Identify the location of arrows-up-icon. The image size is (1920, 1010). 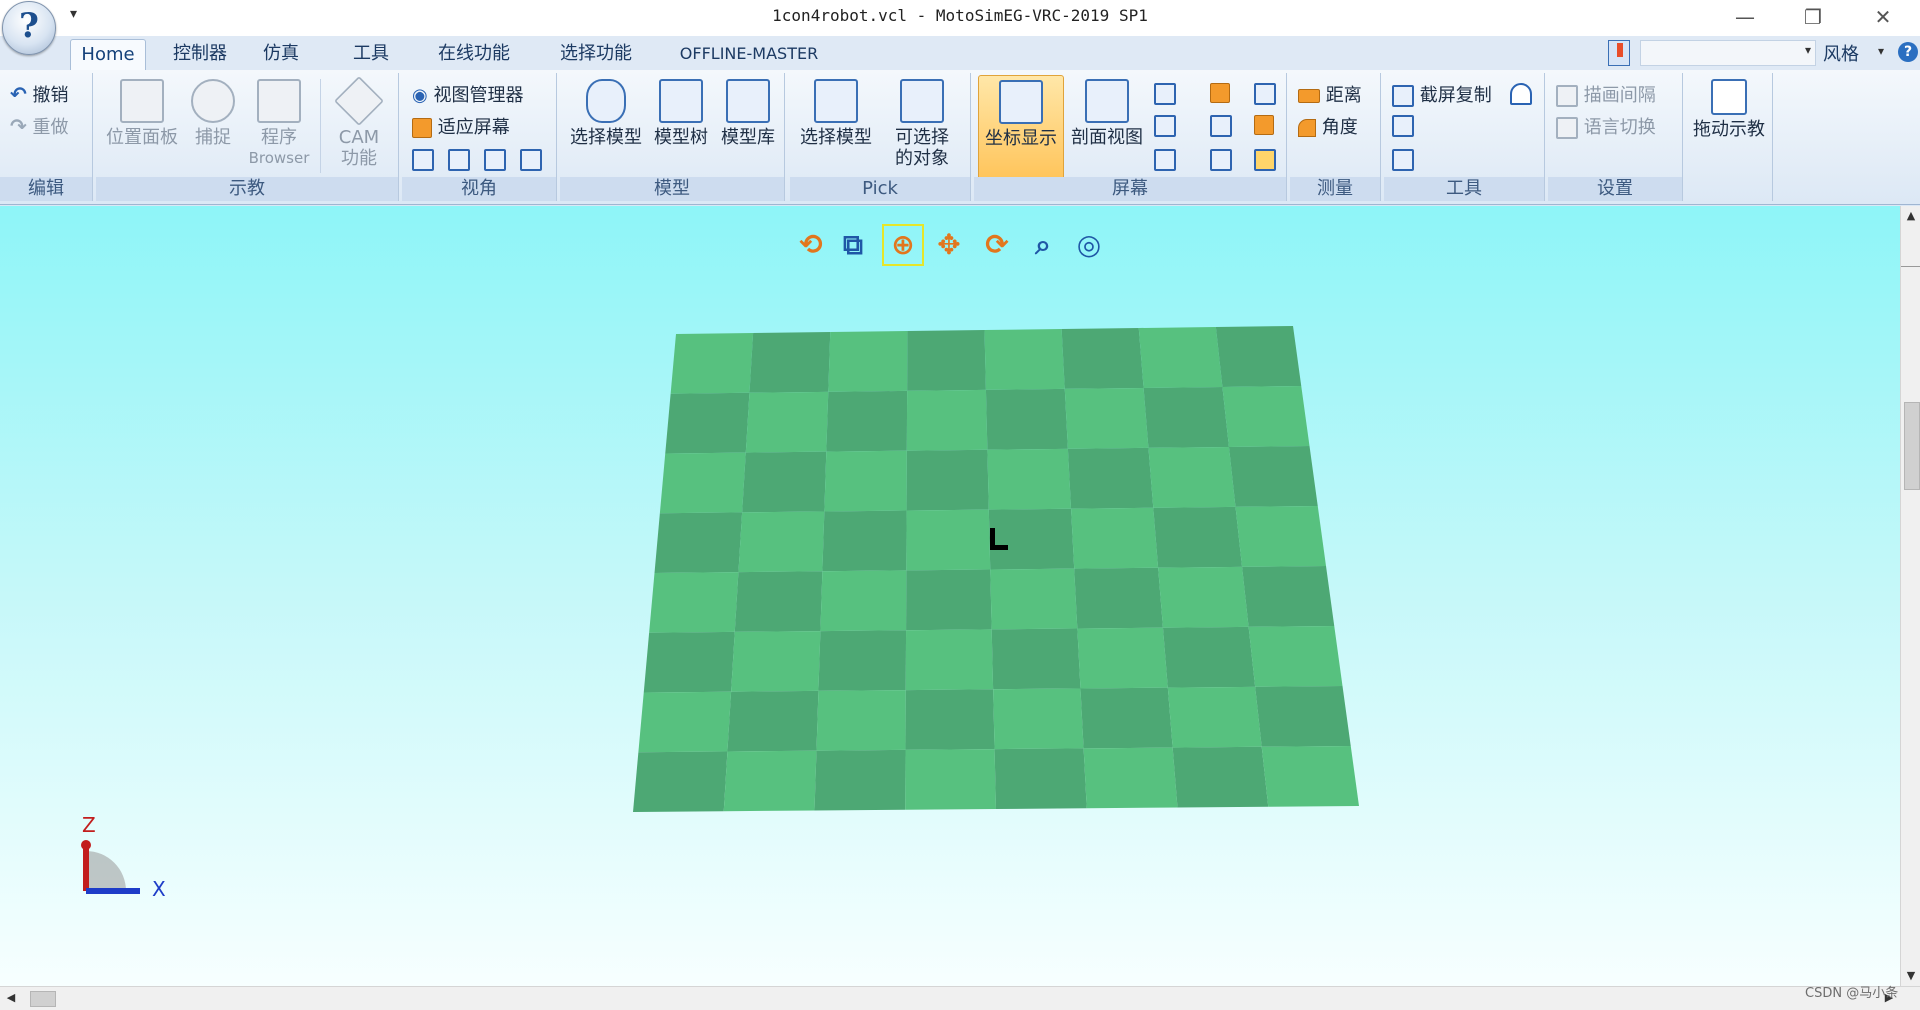
(1221, 126).